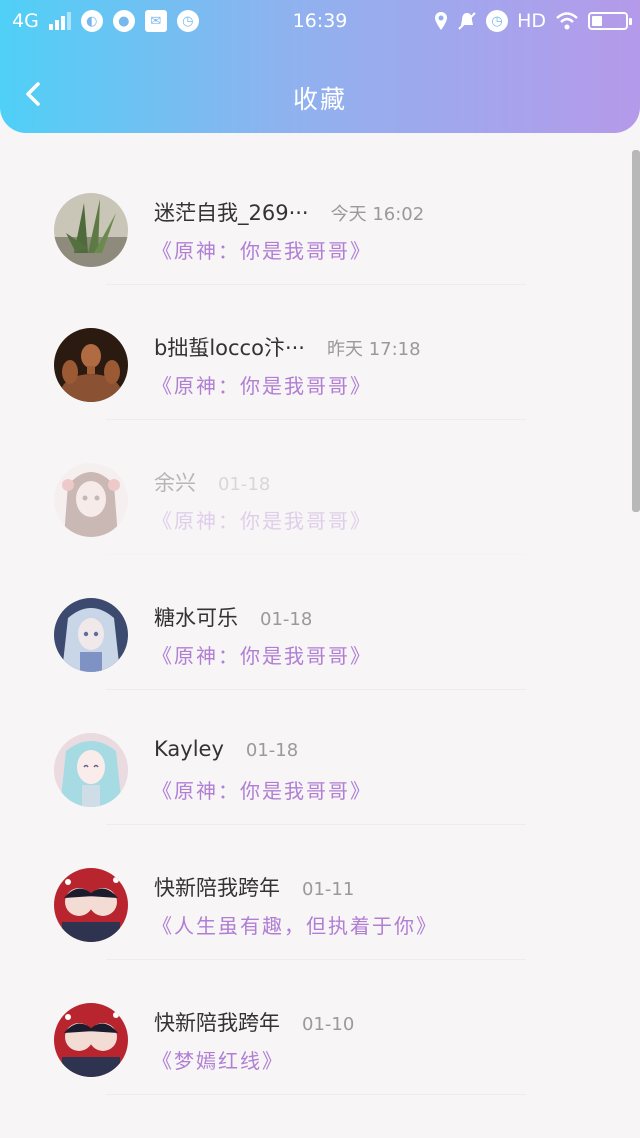 Image resolution: width=640 pixels, height=1138 pixels. What do you see at coordinates (189, 749) in the screenshot?
I see `user-name: Kayley` at bounding box center [189, 749].